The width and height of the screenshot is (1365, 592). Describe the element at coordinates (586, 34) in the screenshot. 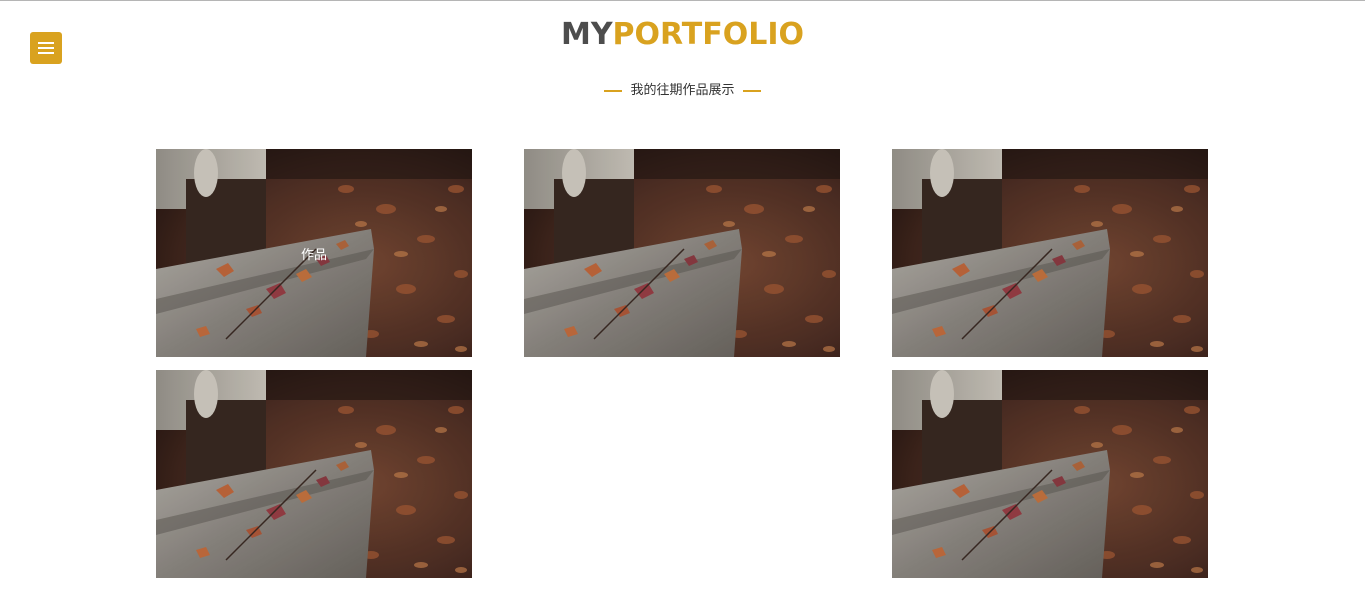

I see `logo-part-my: MY` at that location.